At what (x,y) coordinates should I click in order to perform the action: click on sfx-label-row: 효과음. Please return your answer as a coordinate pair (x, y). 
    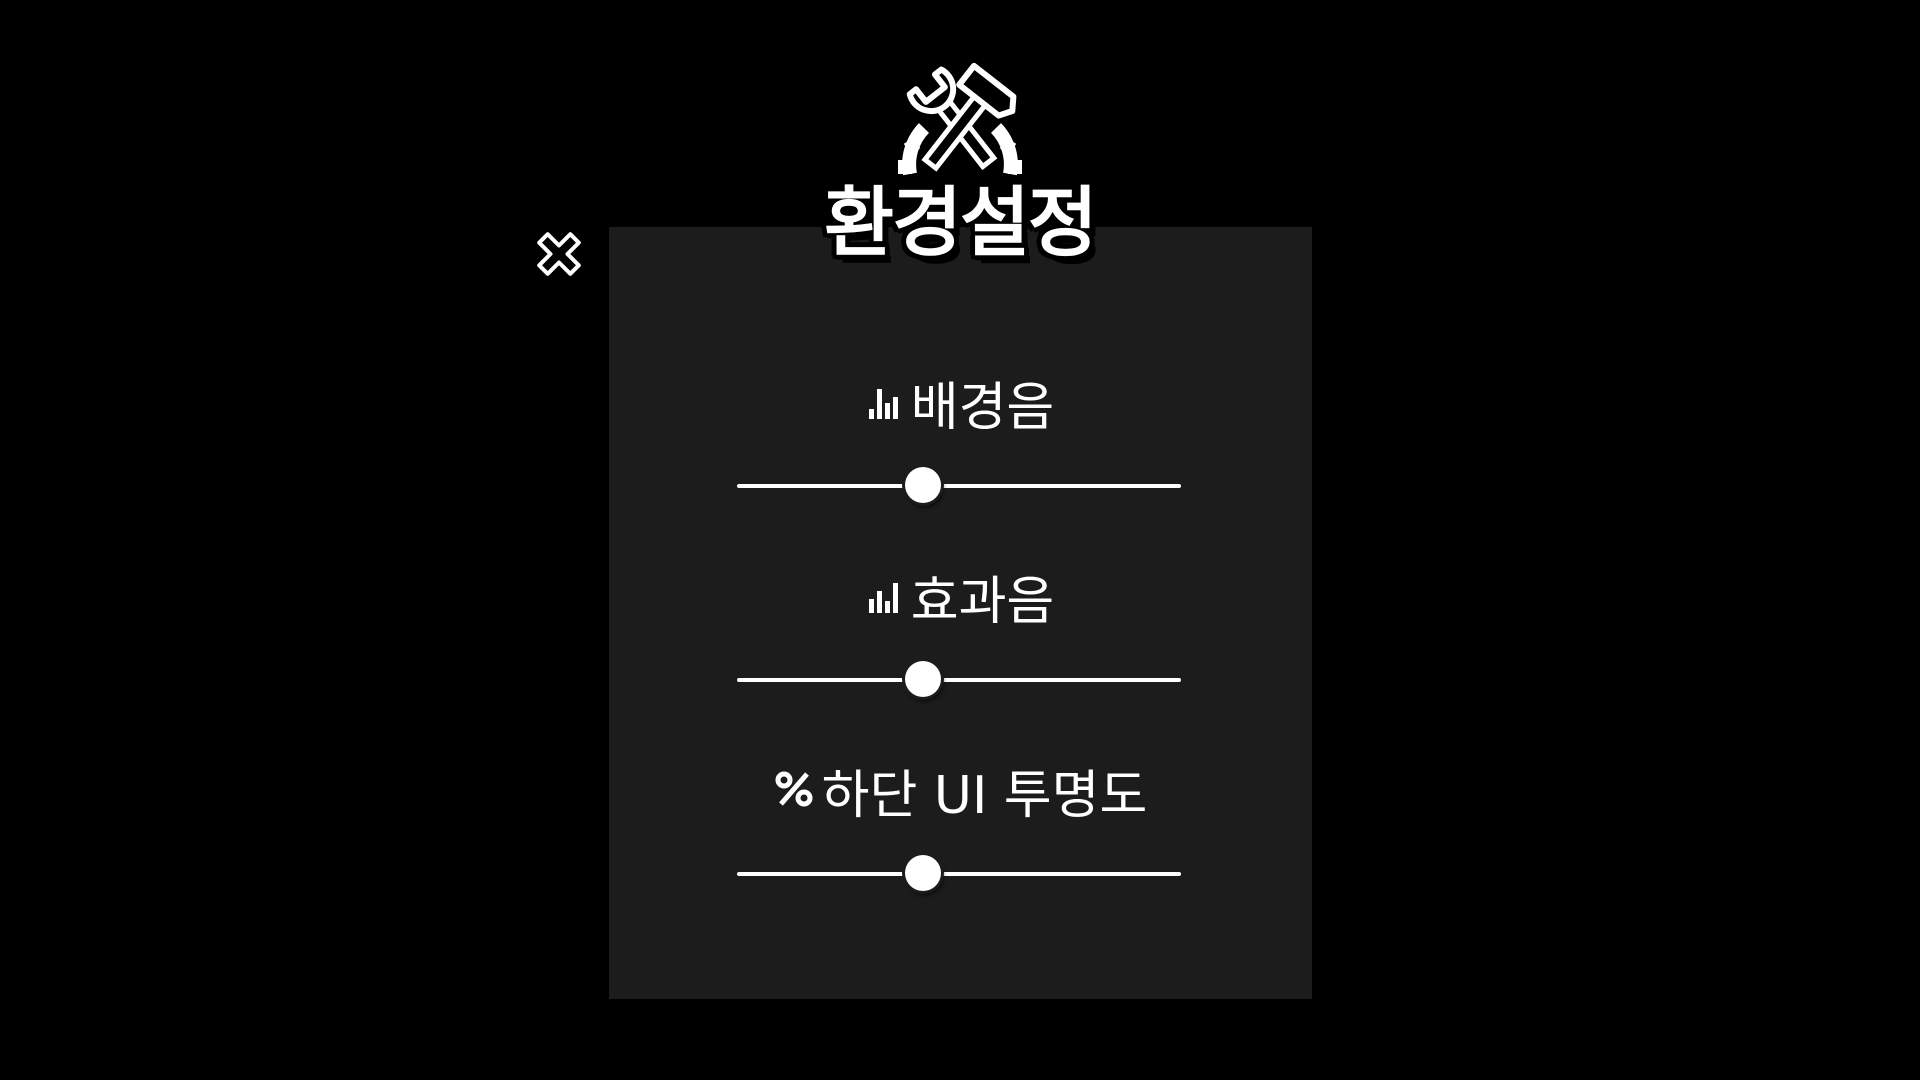
    Looking at the image, I should click on (960, 599).